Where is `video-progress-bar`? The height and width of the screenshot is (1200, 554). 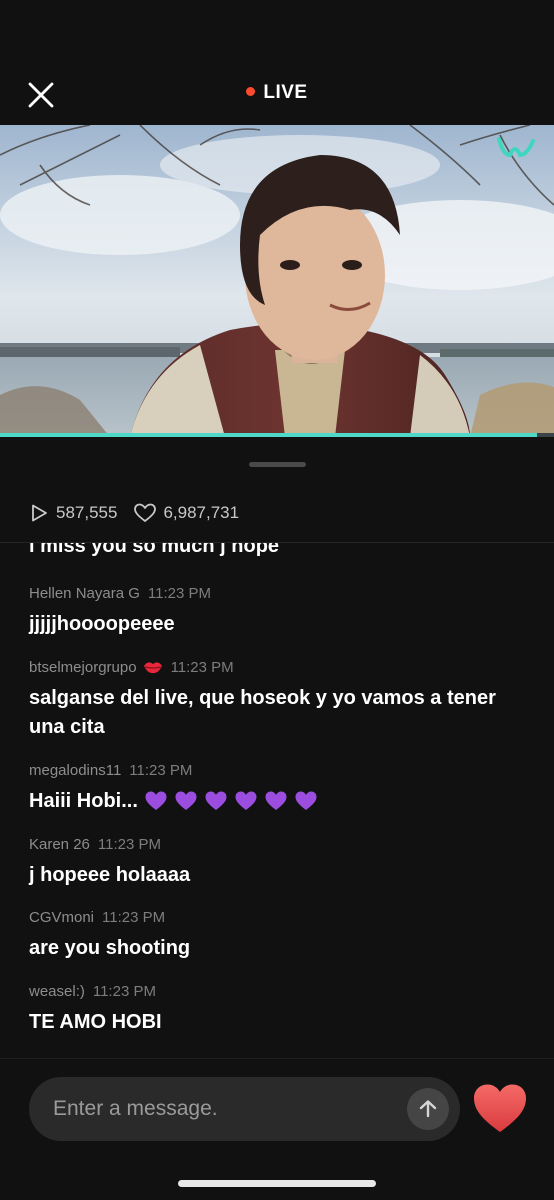 video-progress-bar is located at coordinates (277, 435).